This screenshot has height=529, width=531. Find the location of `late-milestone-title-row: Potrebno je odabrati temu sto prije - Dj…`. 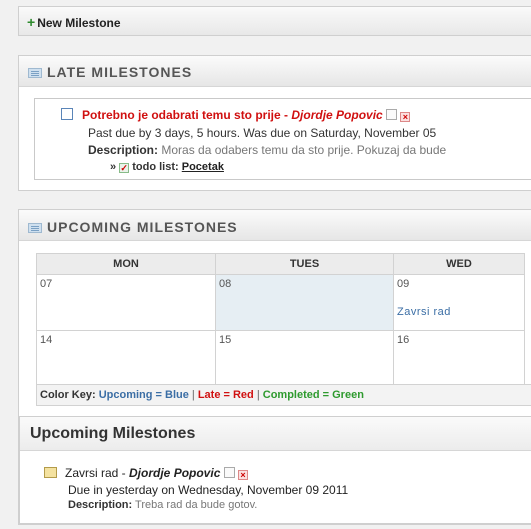

late-milestone-title-row: Potrebno je odabrati temu sto prije - Dj… is located at coordinates (246, 115).